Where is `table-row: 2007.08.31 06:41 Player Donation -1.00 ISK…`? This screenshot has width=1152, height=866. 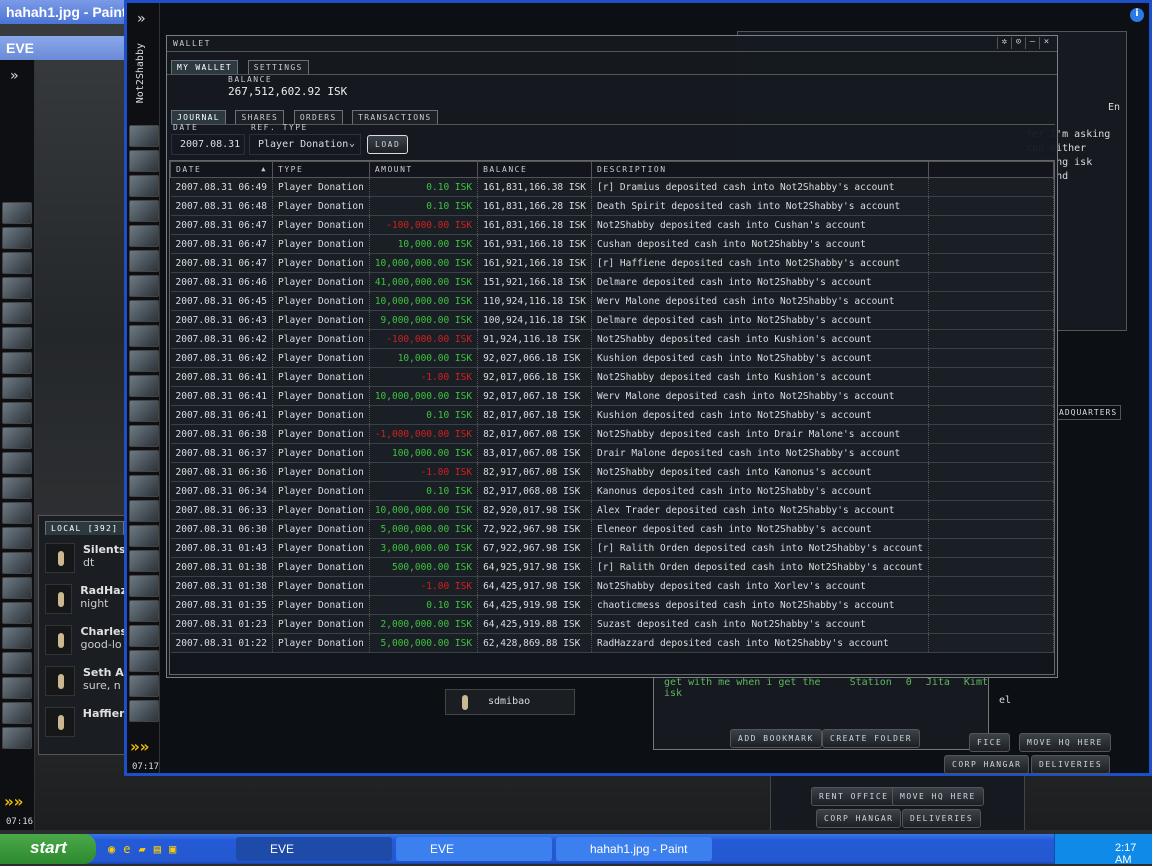
table-row: 2007.08.31 06:41 Player Donation -1.00 ISK… is located at coordinates (612, 377).